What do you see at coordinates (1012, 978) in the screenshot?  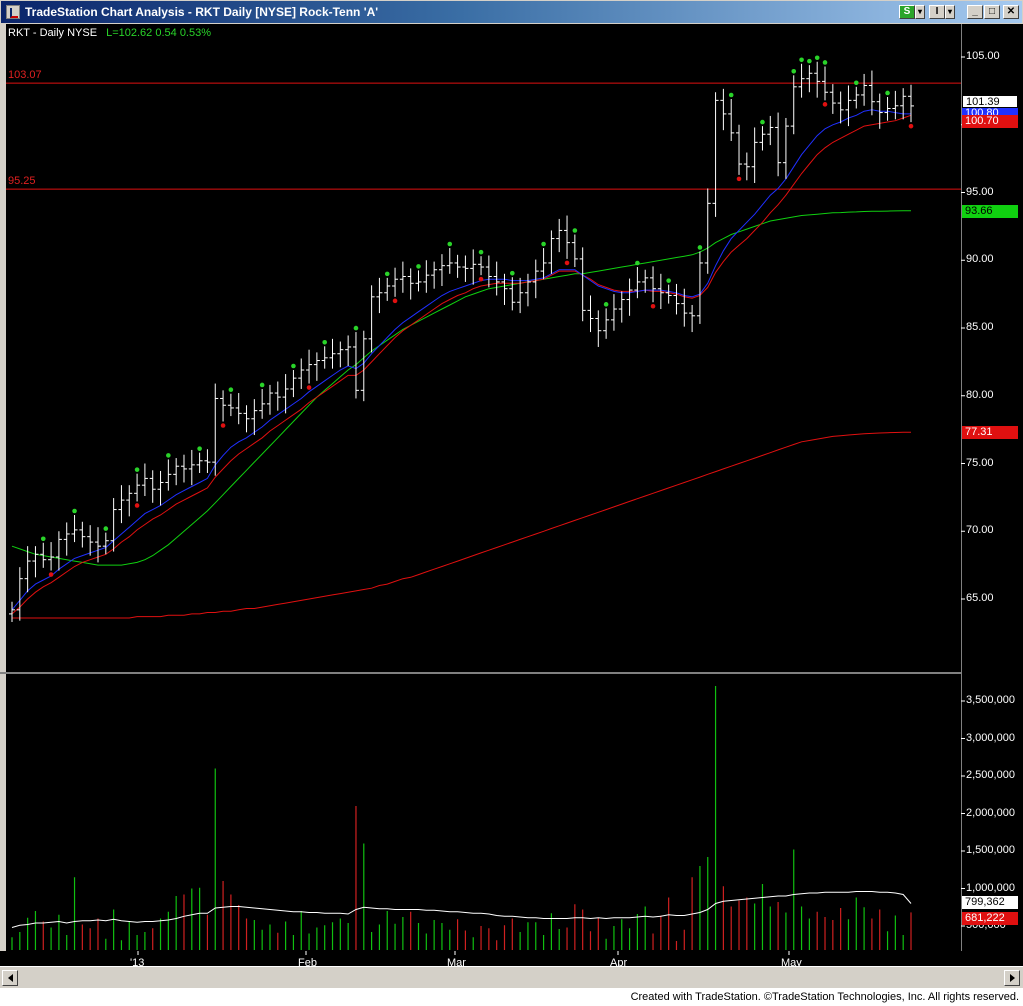 I see `scroll-right-icon` at bounding box center [1012, 978].